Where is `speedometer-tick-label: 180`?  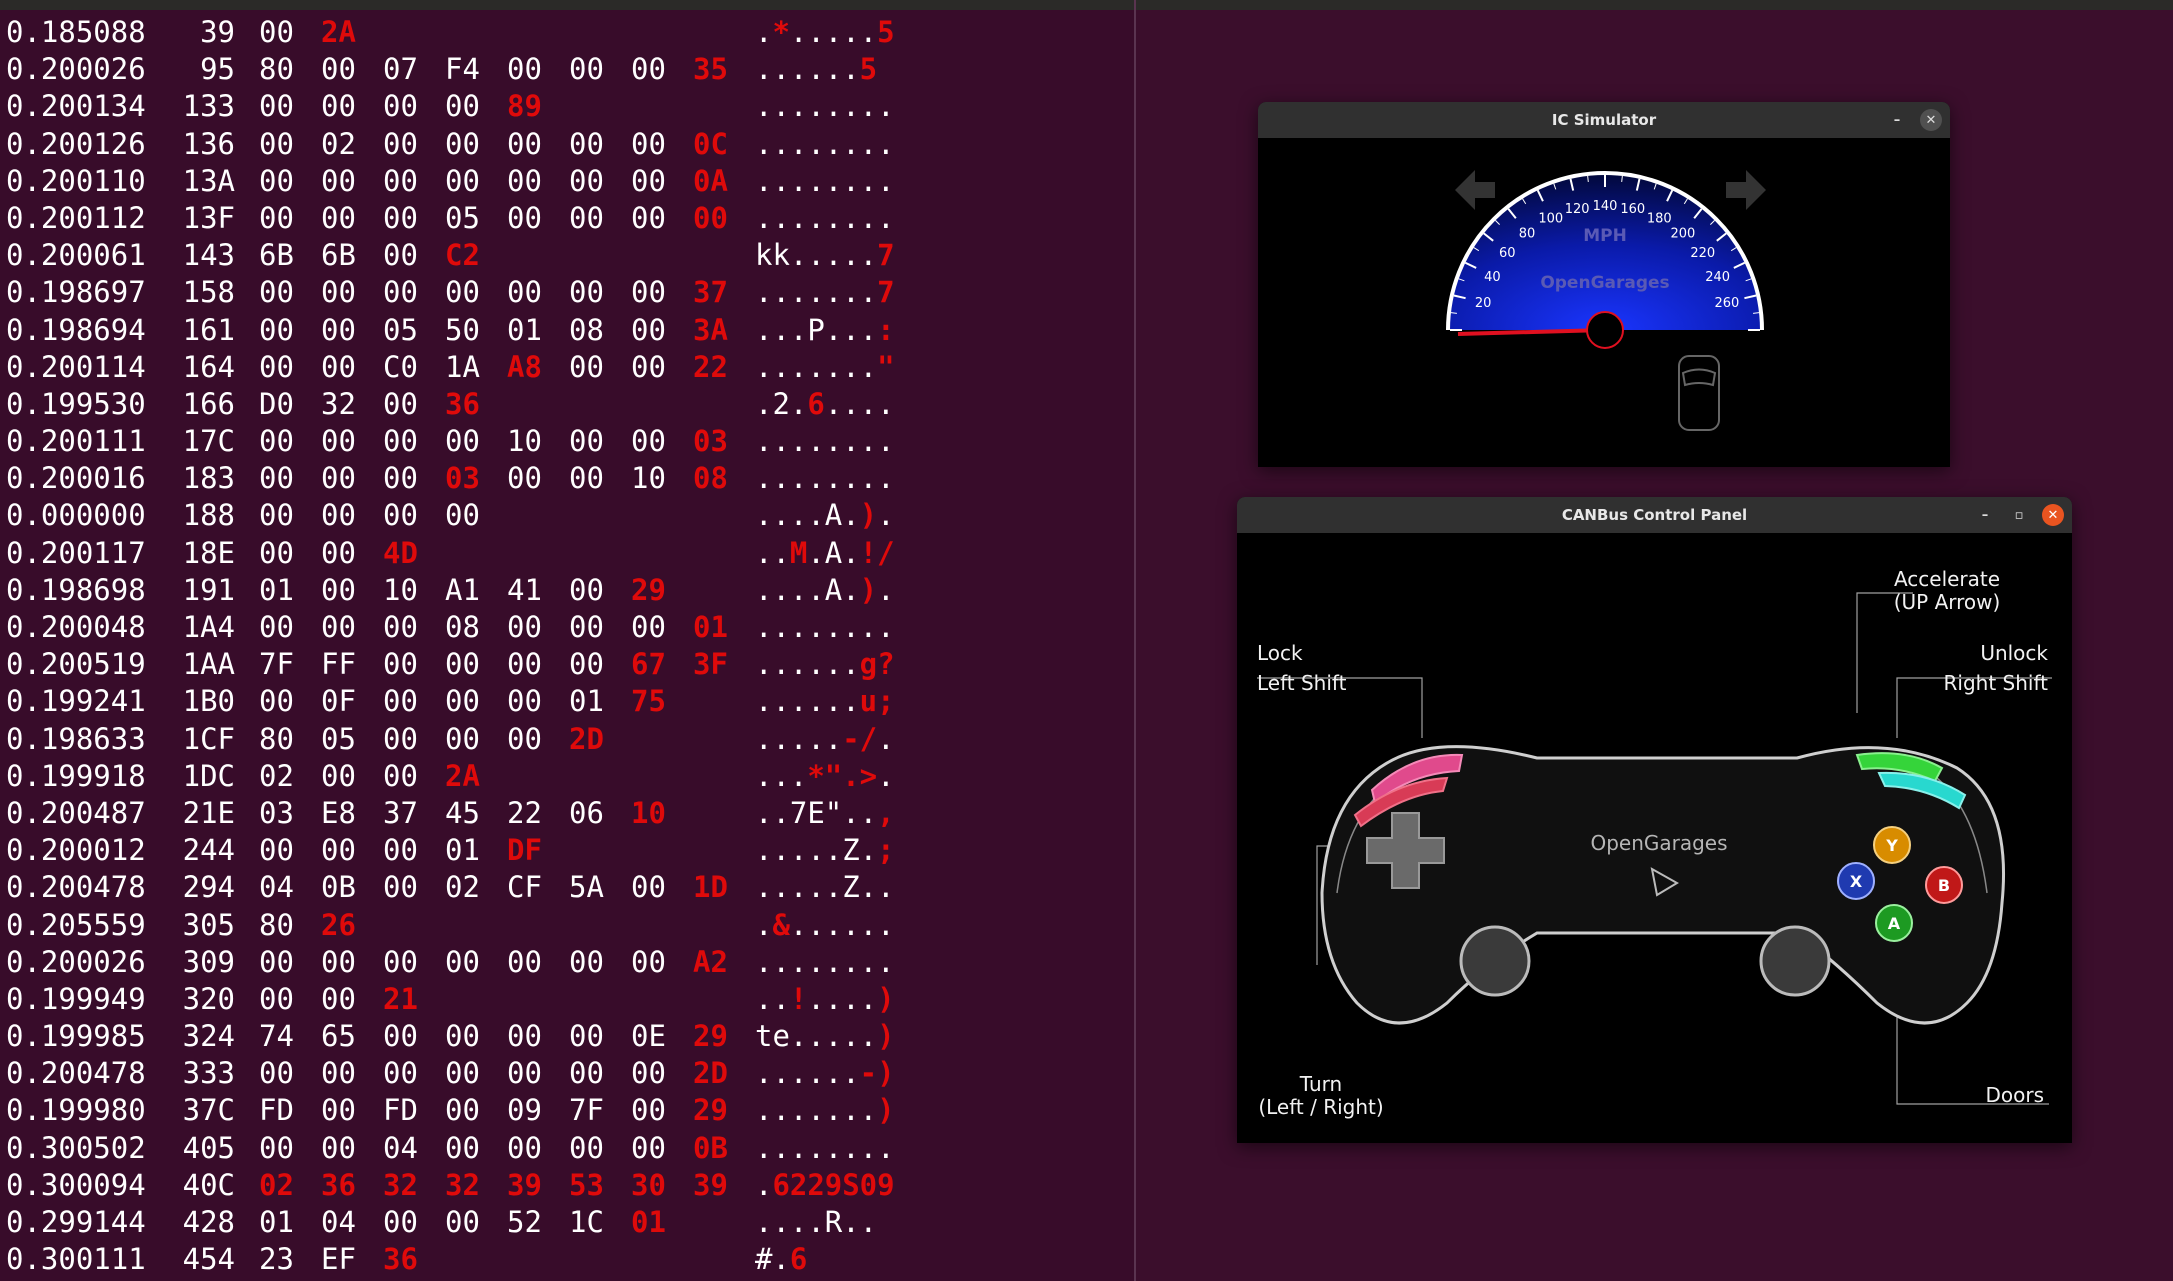
speedometer-tick-label: 180 is located at coordinates (1659, 218).